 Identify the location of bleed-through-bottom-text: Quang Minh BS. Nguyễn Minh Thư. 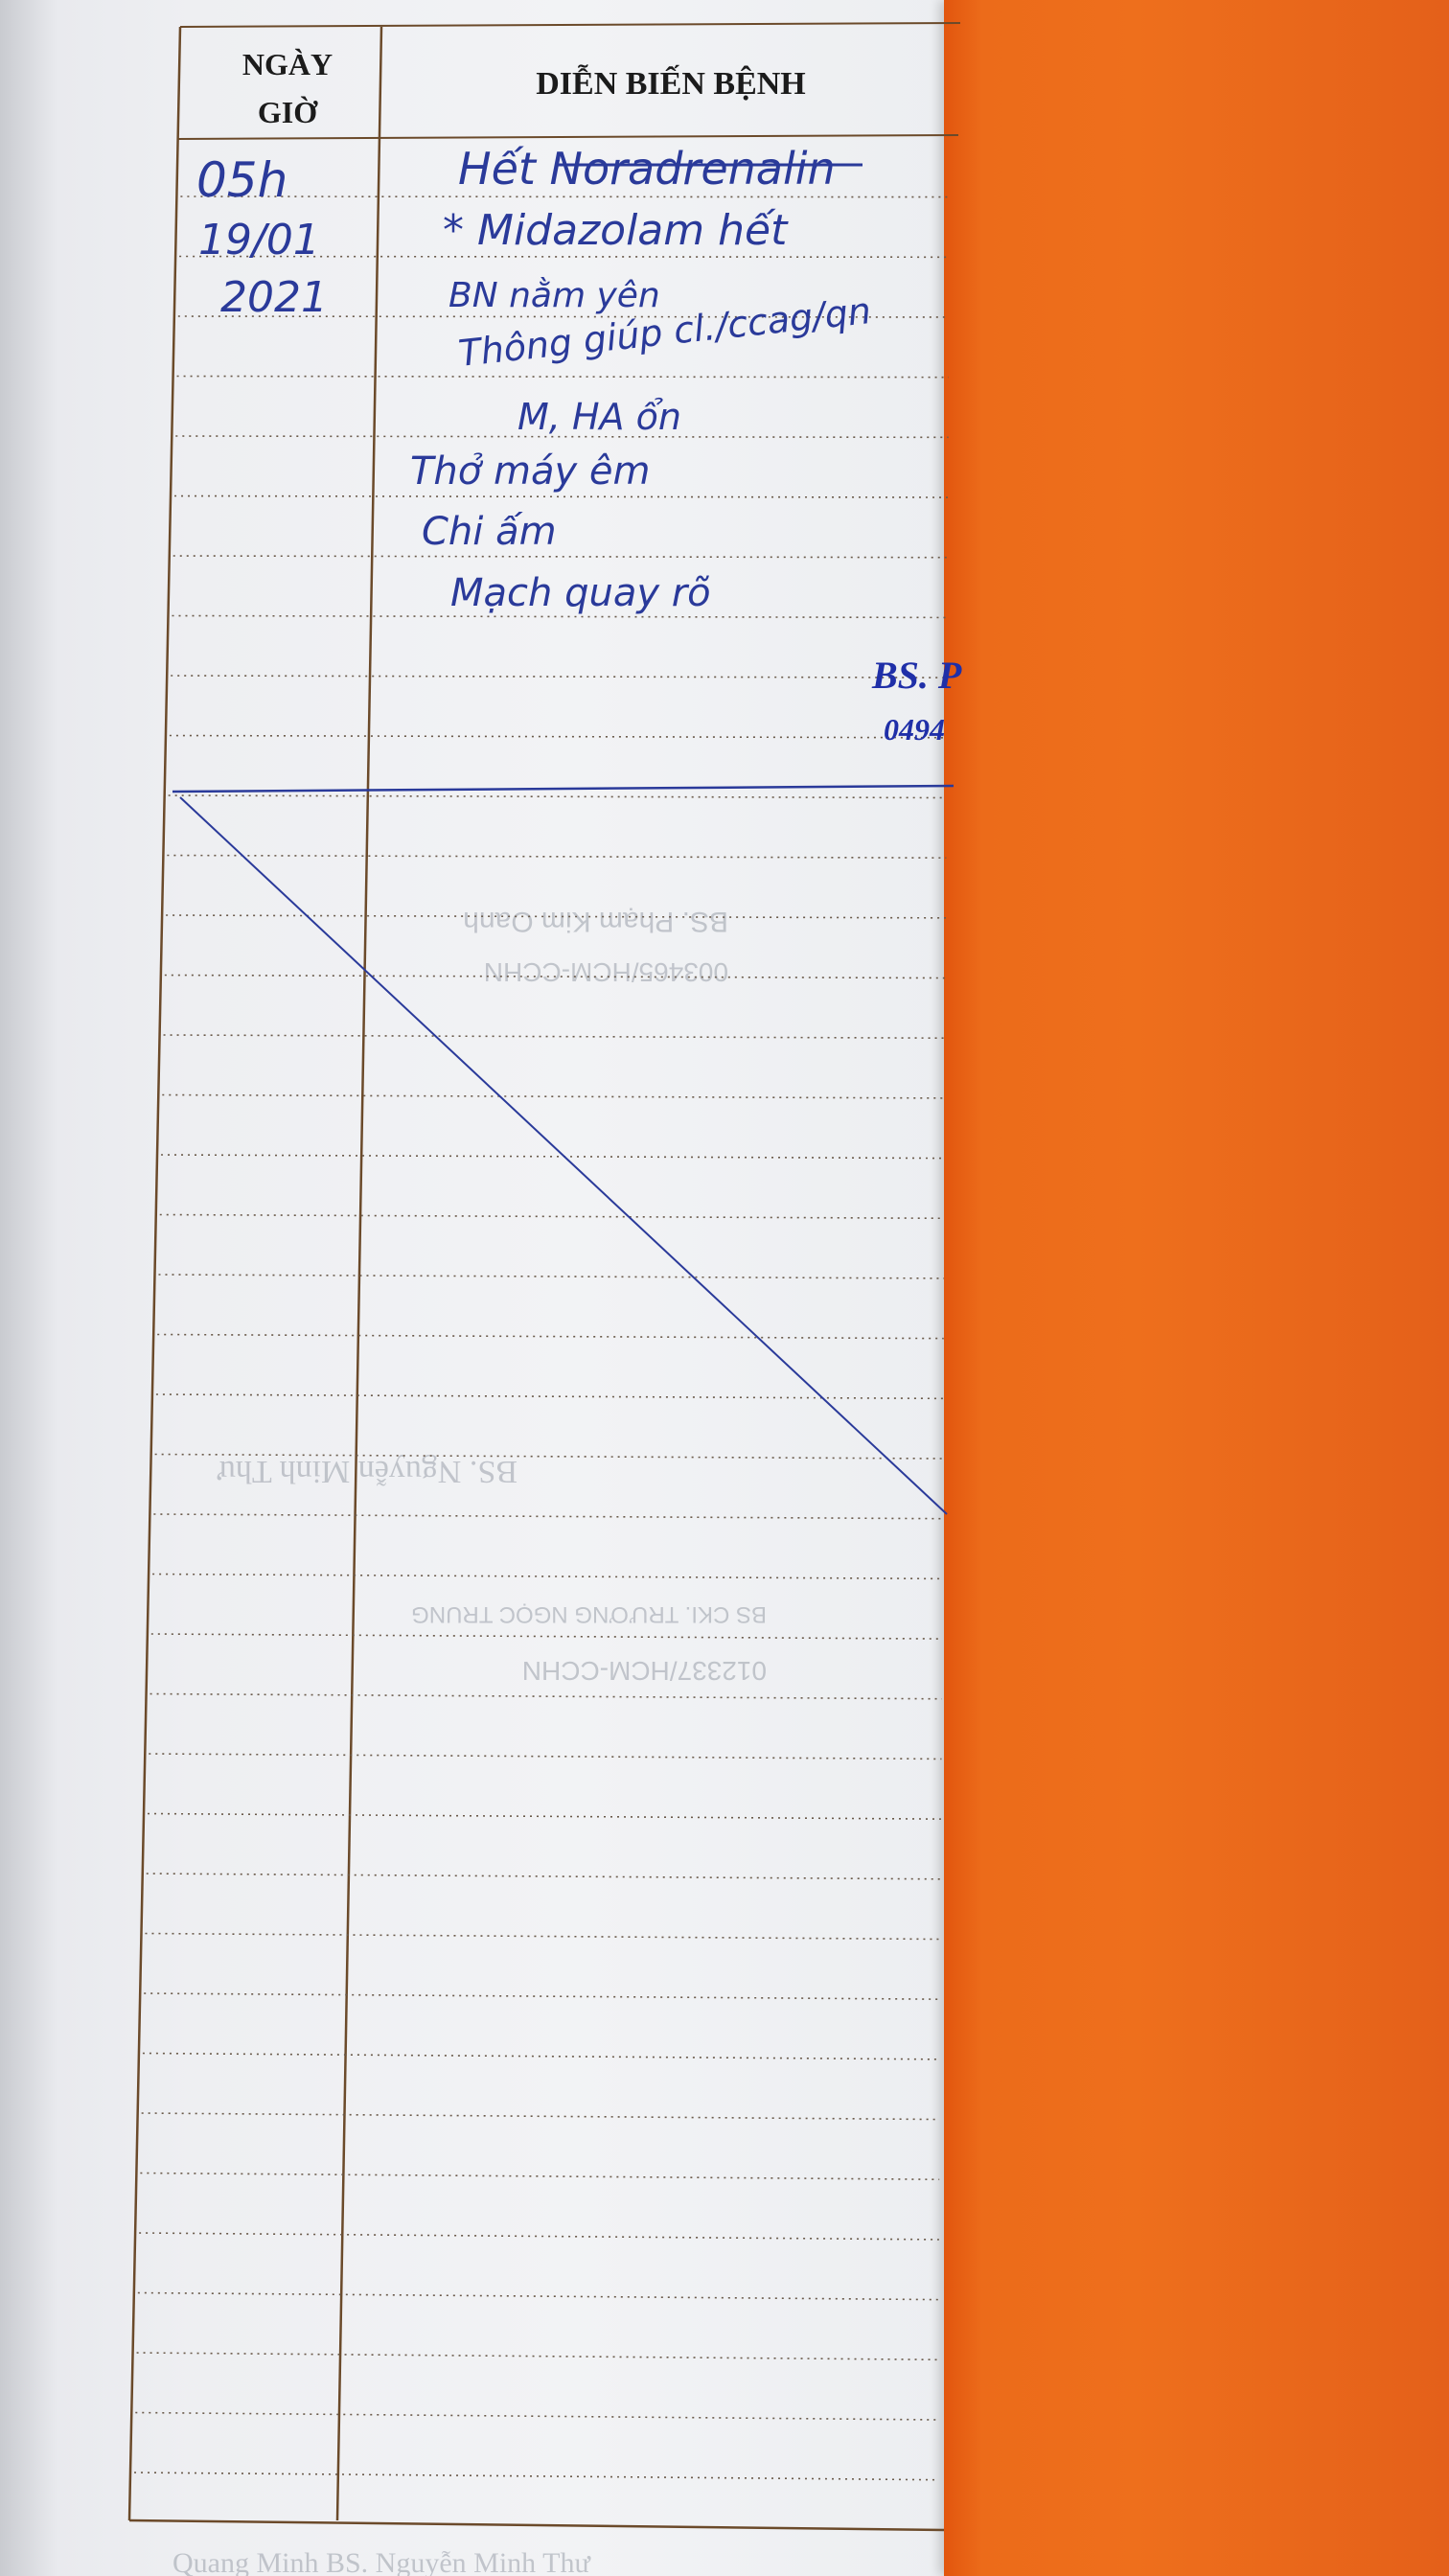
(381, 2561).